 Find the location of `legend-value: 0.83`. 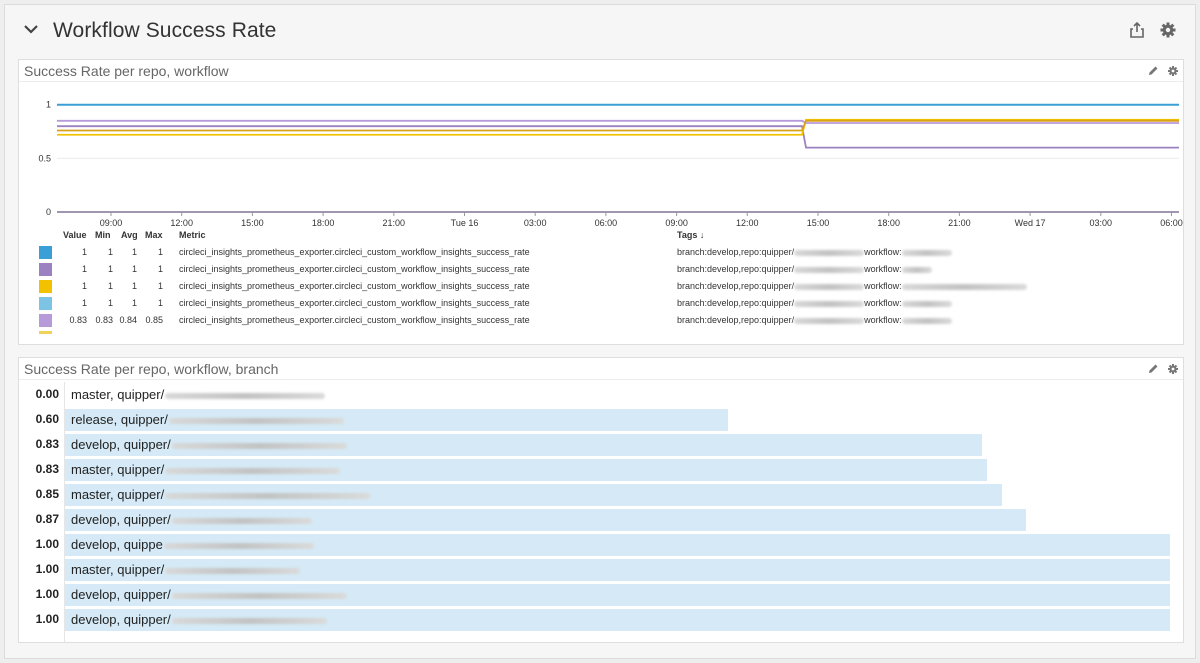

legend-value: 0.83 is located at coordinates (78, 320).